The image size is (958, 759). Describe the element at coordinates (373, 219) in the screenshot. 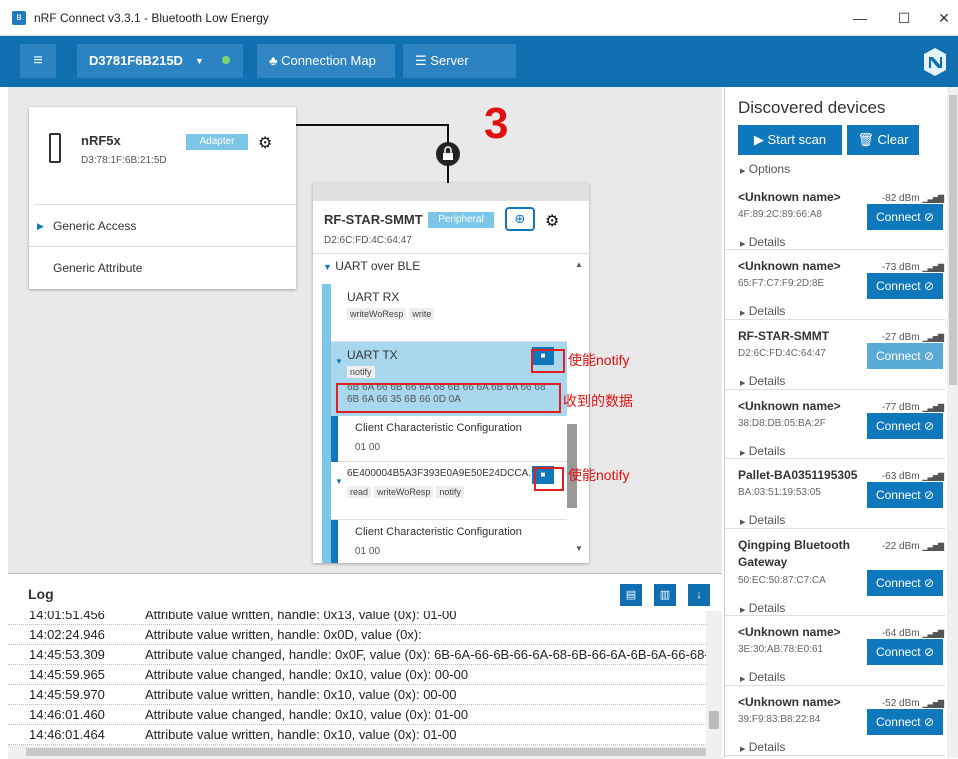

I see `peripheral-name: RF-STAR-SMMT` at that location.